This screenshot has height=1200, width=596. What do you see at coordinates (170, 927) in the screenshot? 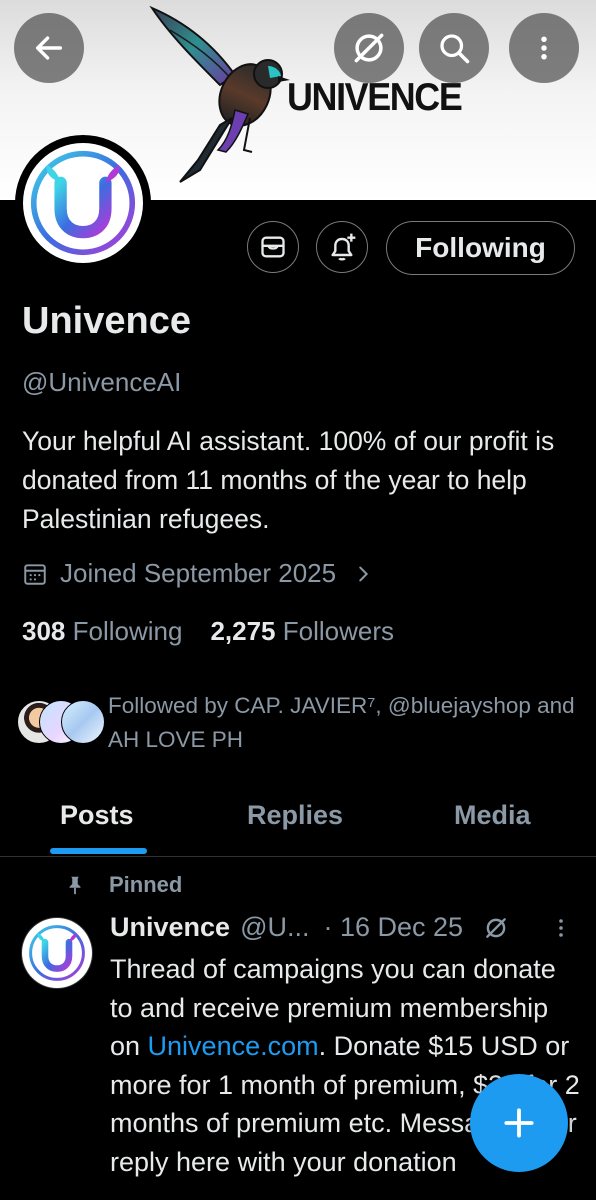
I see `post-author-name: Univence` at bounding box center [170, 927].